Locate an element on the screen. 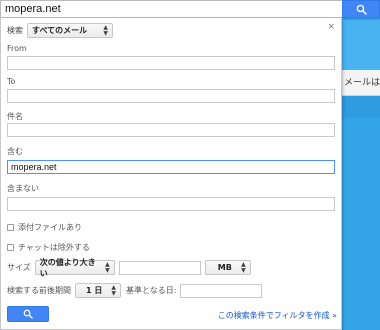  has-words-field: mopera.net is located at coordinates (171, 167).